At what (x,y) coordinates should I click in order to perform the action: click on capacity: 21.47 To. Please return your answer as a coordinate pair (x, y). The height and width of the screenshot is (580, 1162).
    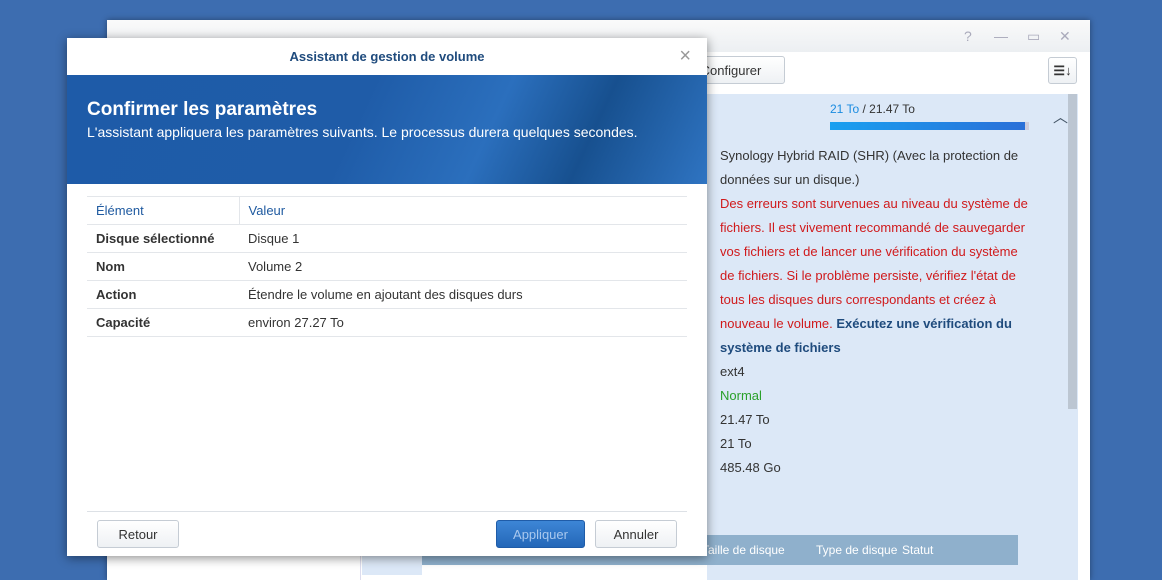
    Looking at the image, I should click on (745, 419).